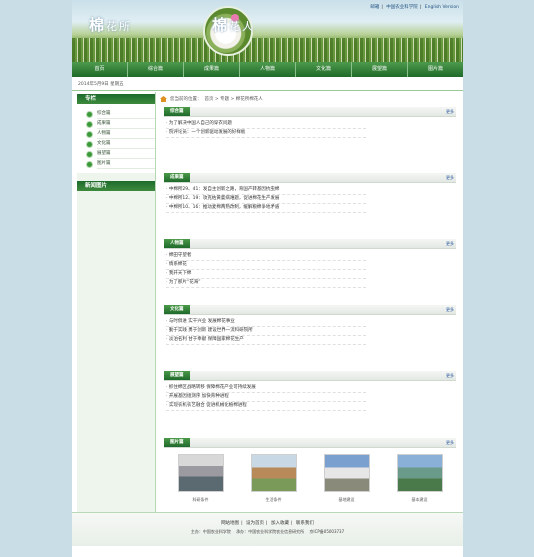  Describe the element at coordinates (266, 208) in the screenshot. I see `list-item: 中棉所10、16：推动麦棉两熟改制，缓解粮棉争地矛盾` at that location.